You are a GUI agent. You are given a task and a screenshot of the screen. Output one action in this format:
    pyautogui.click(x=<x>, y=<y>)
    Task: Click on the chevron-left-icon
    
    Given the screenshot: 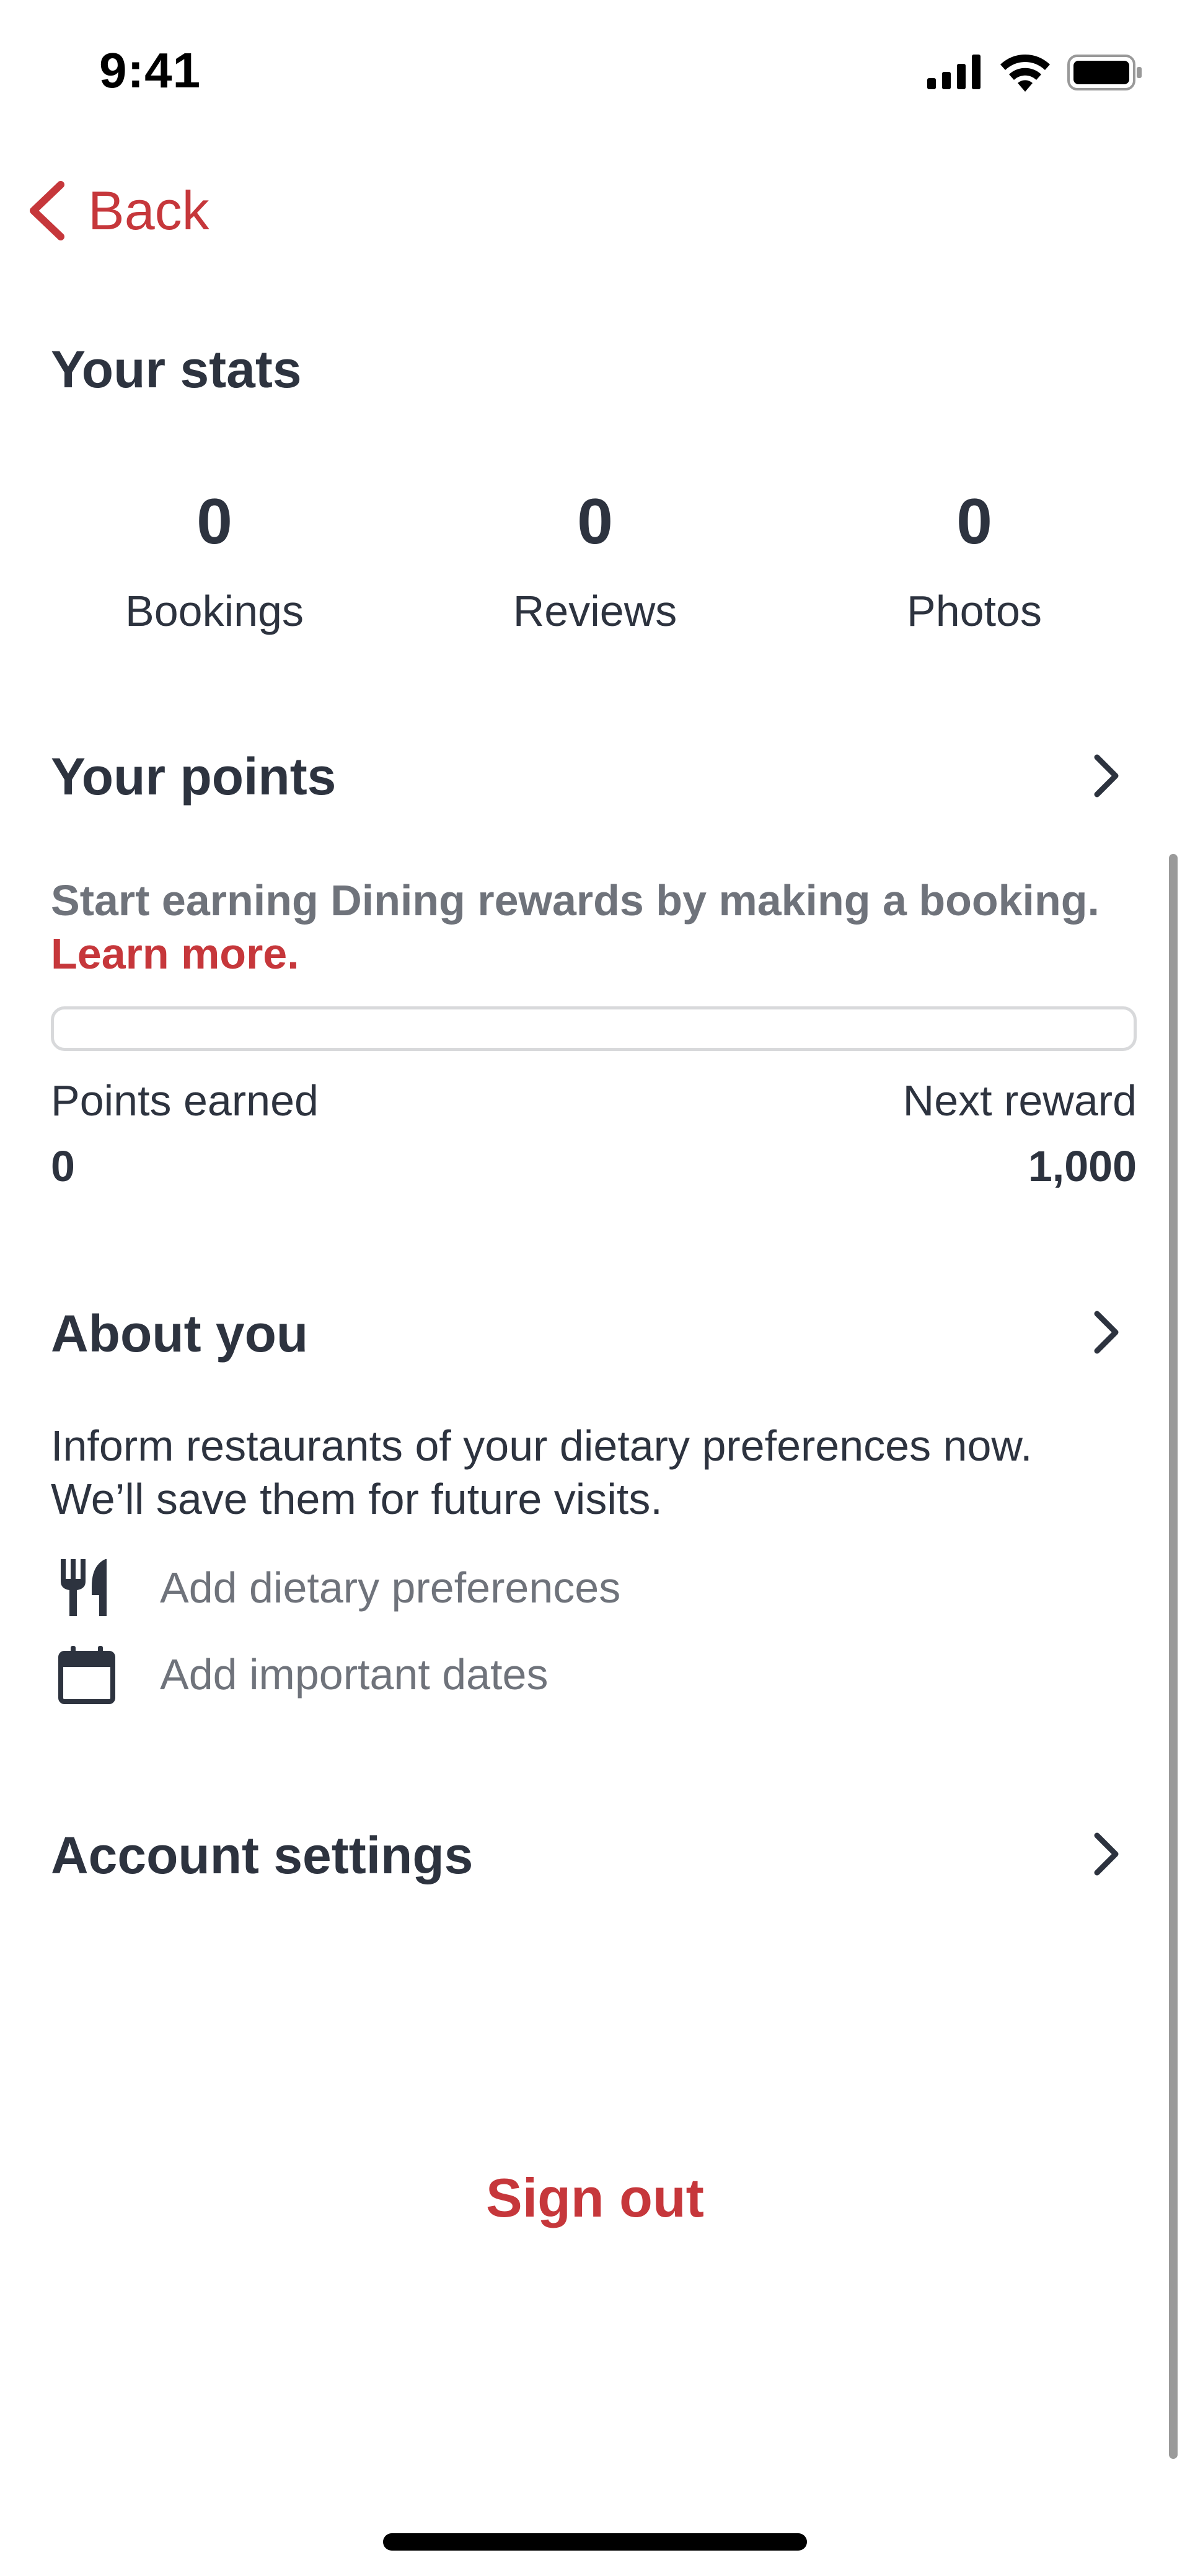 What is the action you would take?
    pyautogui.click(x=47, y=211)
    